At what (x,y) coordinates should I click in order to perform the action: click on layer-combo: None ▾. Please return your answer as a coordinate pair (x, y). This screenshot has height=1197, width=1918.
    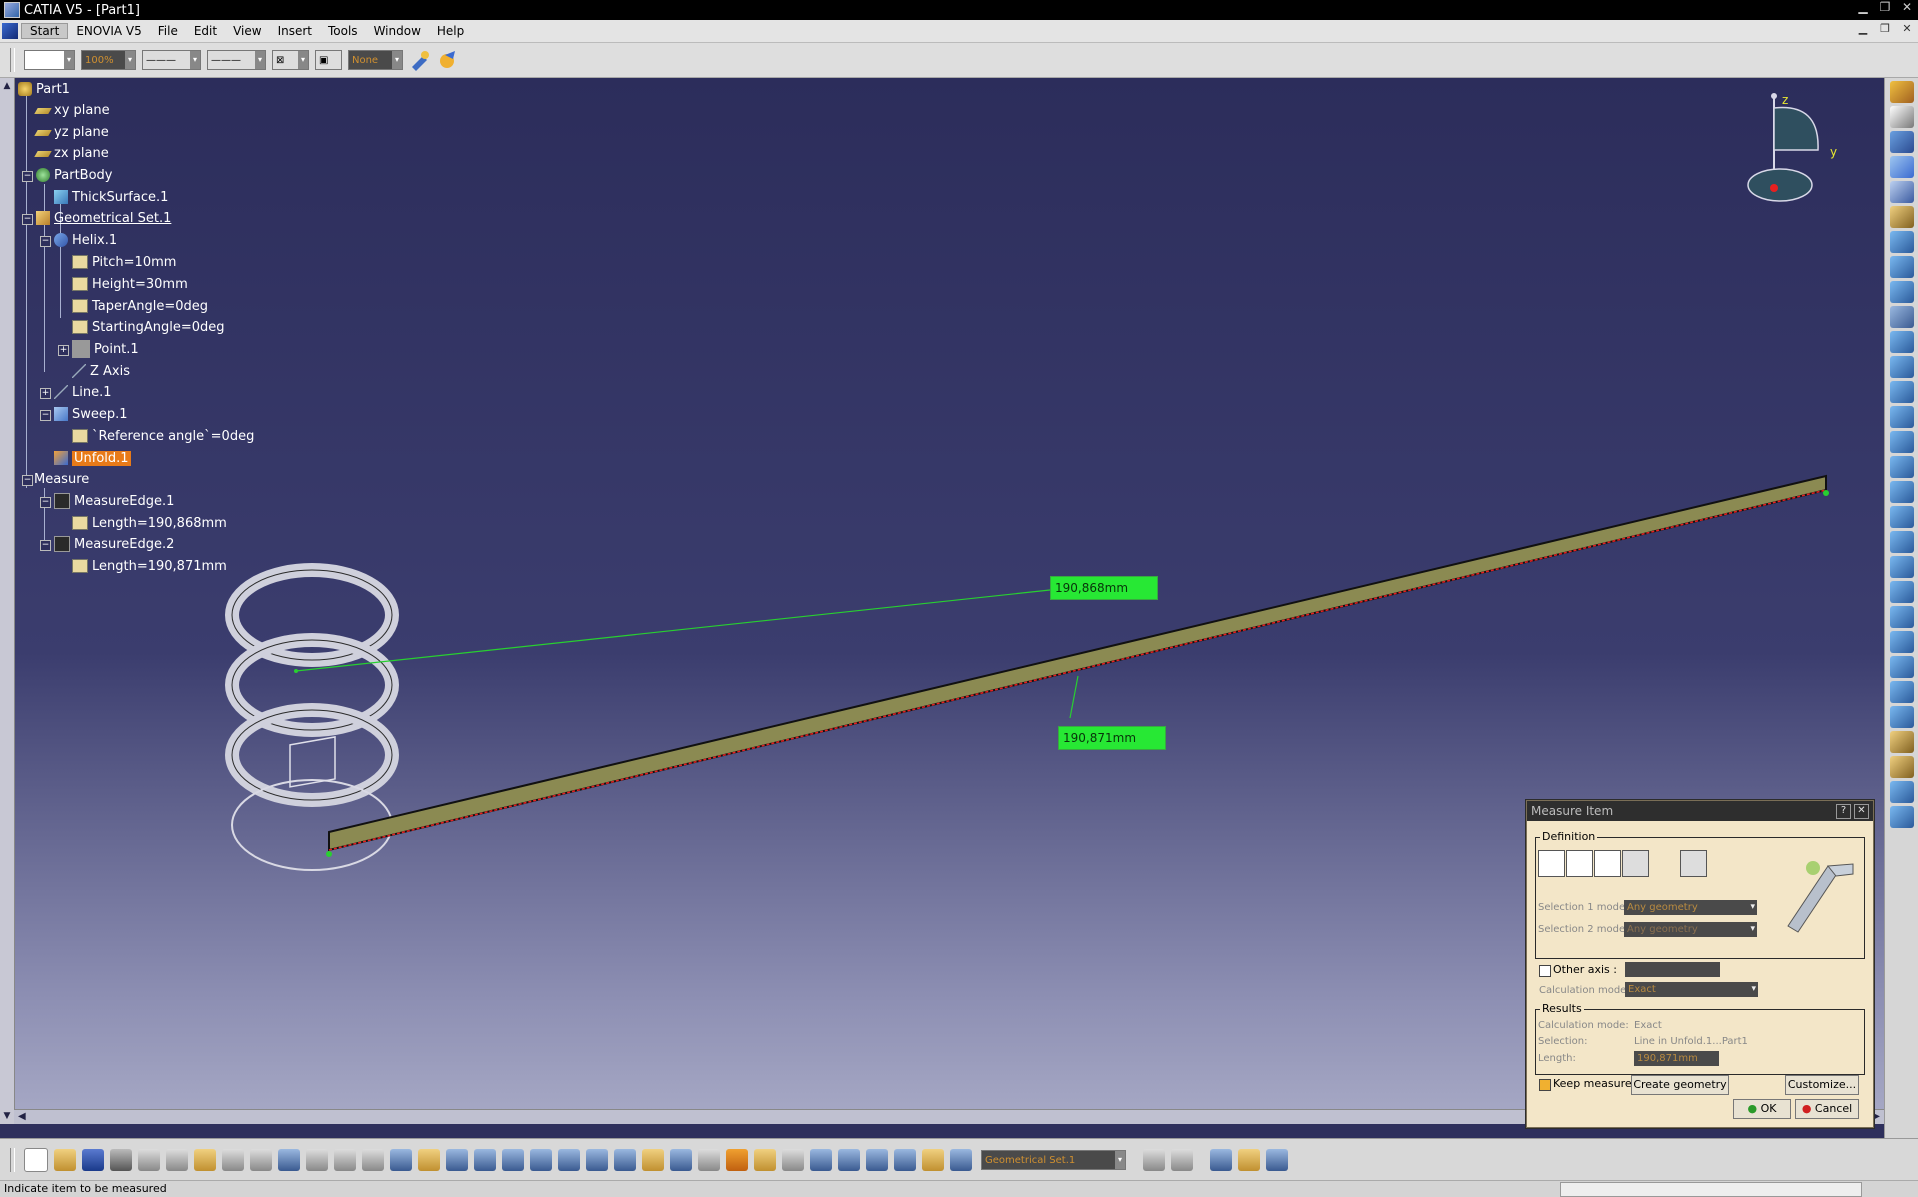
    Looking at the image, I should click on (375, 60).